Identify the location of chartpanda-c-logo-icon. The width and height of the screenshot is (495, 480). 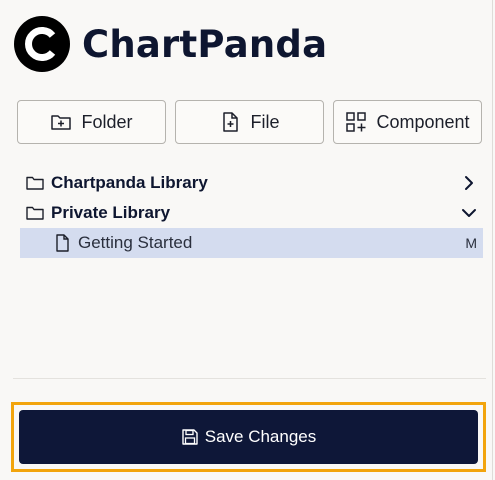
(42, 44).